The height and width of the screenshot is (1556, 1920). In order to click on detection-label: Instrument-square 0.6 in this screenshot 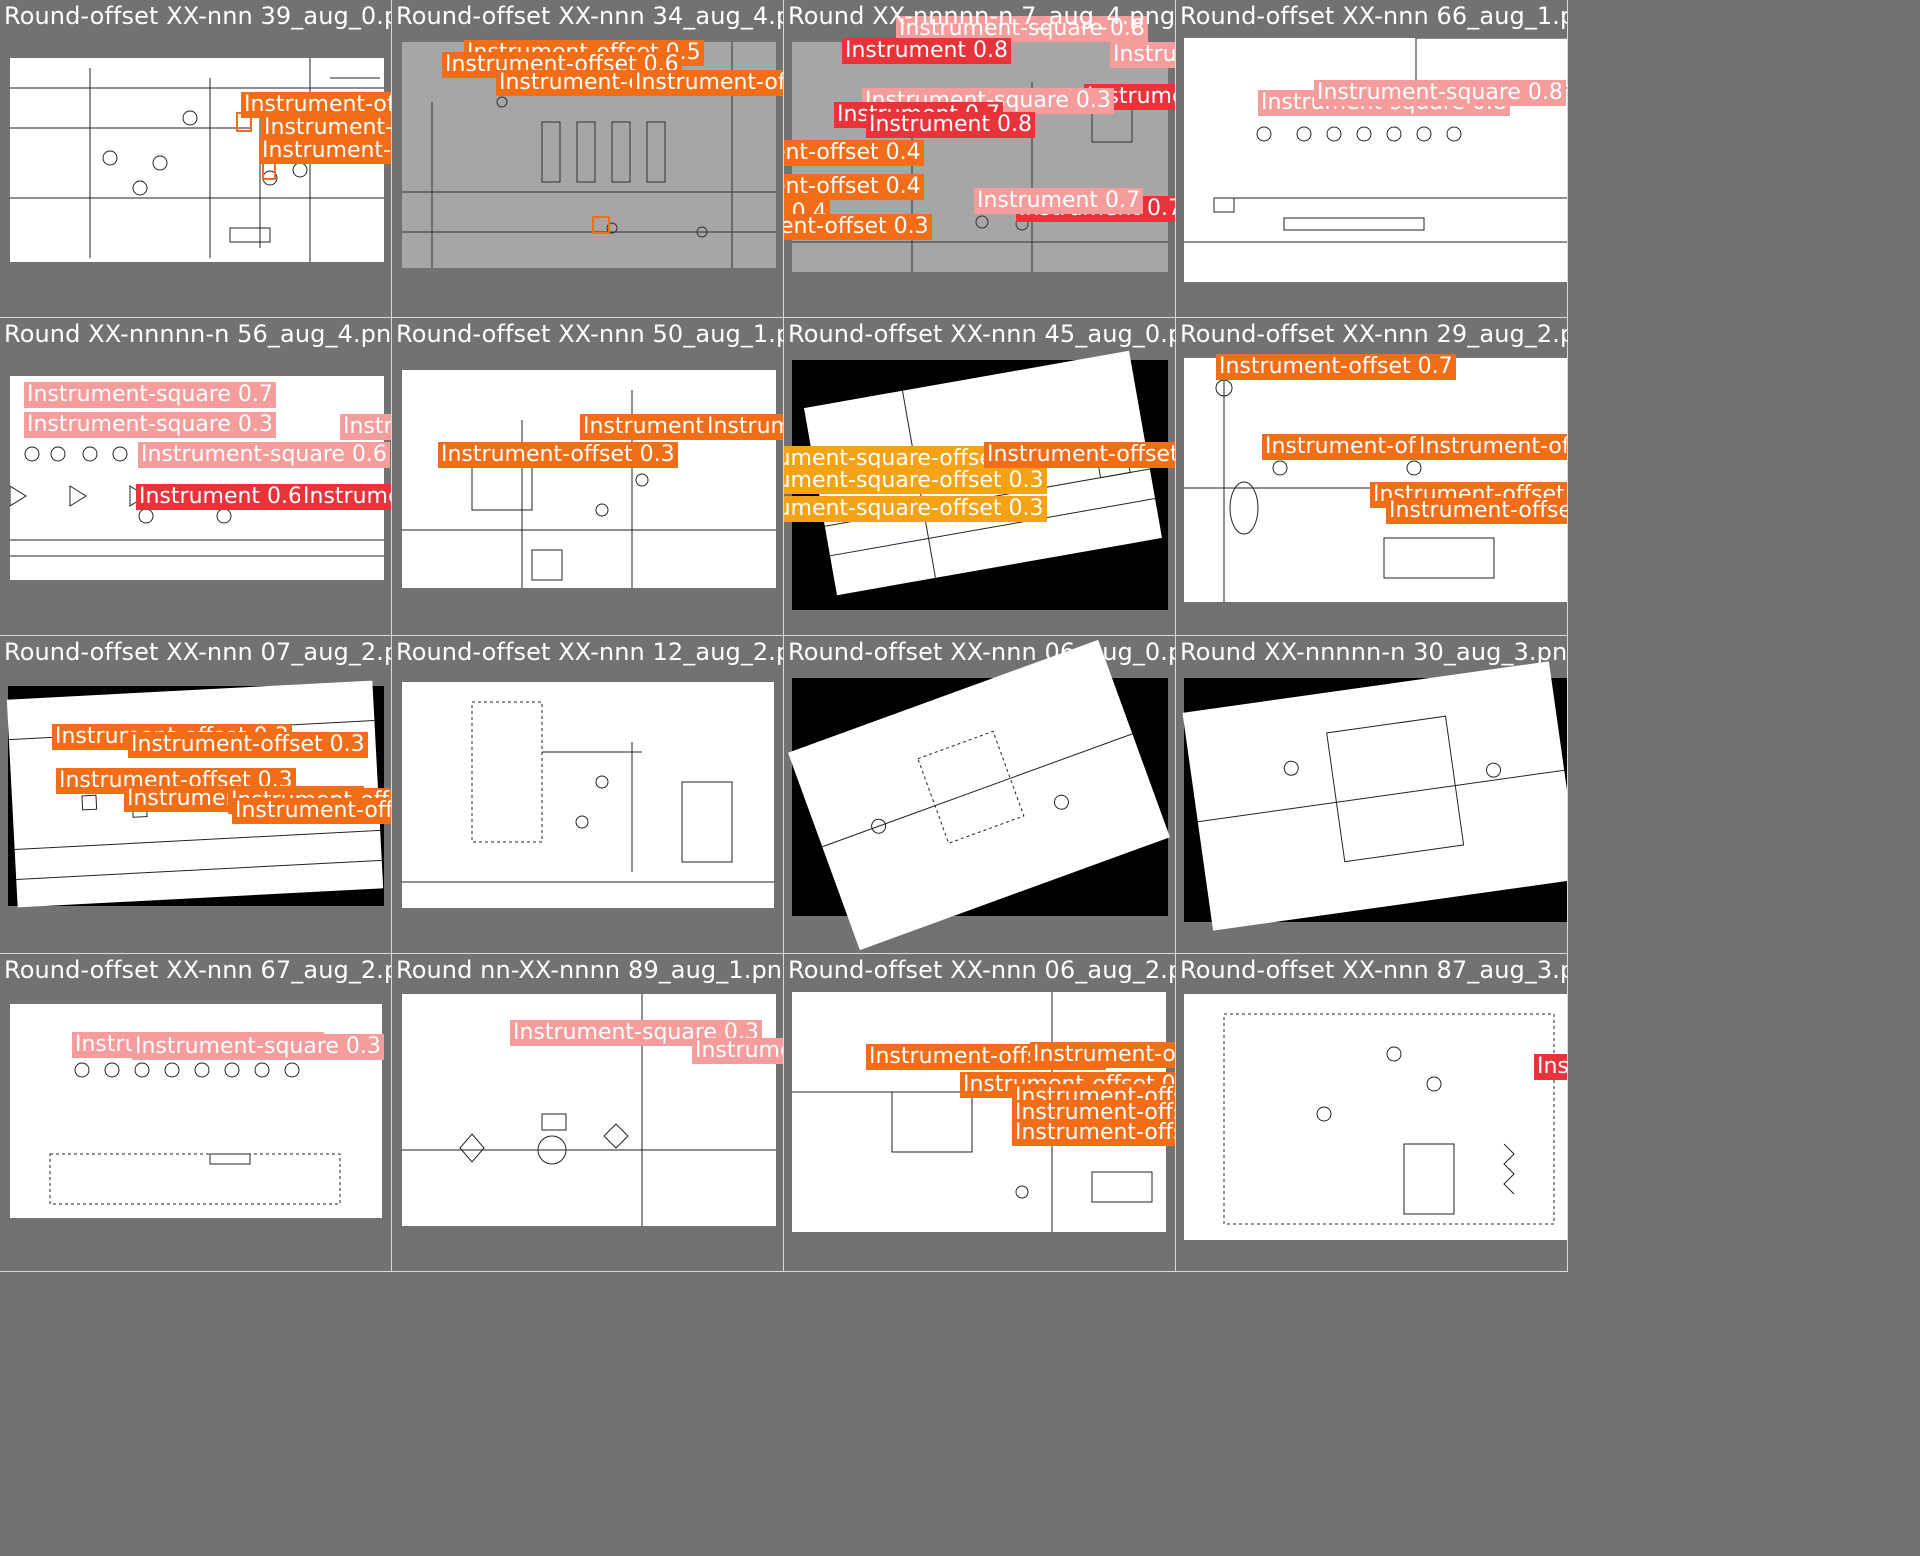, I will do `click(264, 455)`.